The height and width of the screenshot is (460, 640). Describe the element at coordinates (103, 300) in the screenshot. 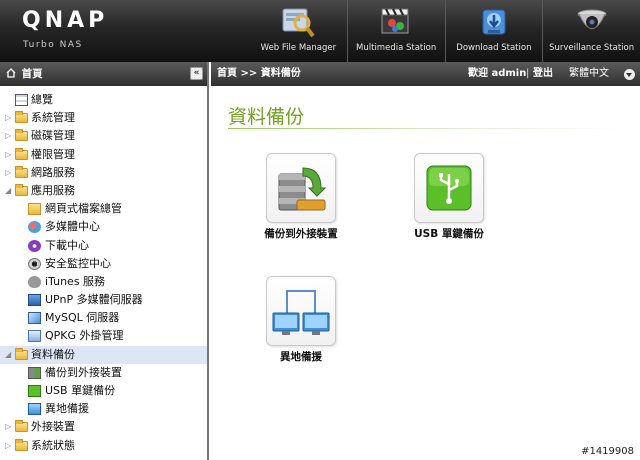

I see `nav-item-11: UPnP 多媒體伺服器` at that location.